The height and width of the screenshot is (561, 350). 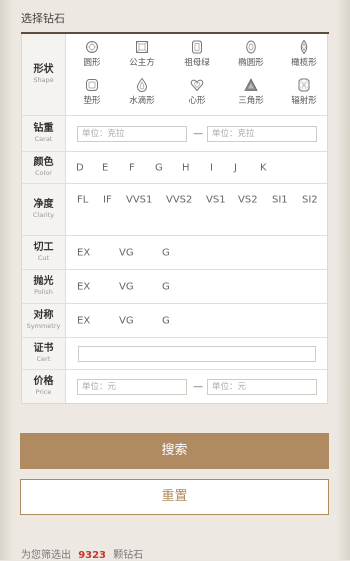 What do you see at coordinates (216, 200) in the screenshot?
I see `clarity-option-vs1: VS1` at bounding box center [216, 200].